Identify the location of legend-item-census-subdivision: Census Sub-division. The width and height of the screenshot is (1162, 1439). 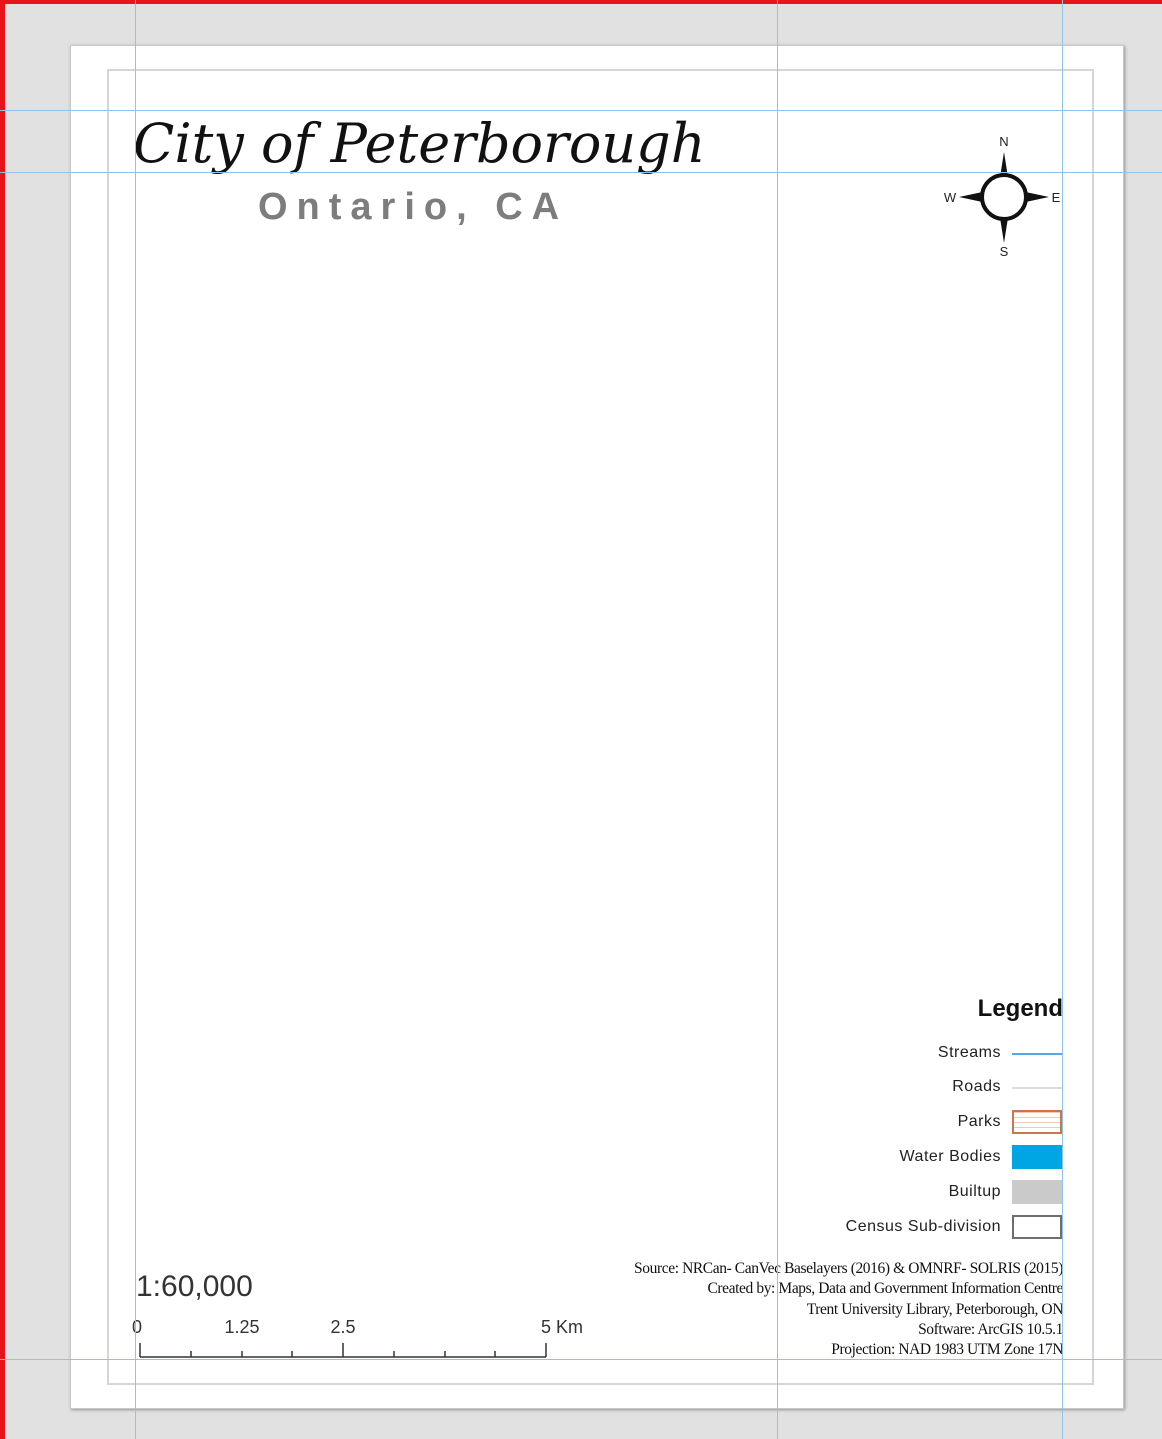
(921, 1228).